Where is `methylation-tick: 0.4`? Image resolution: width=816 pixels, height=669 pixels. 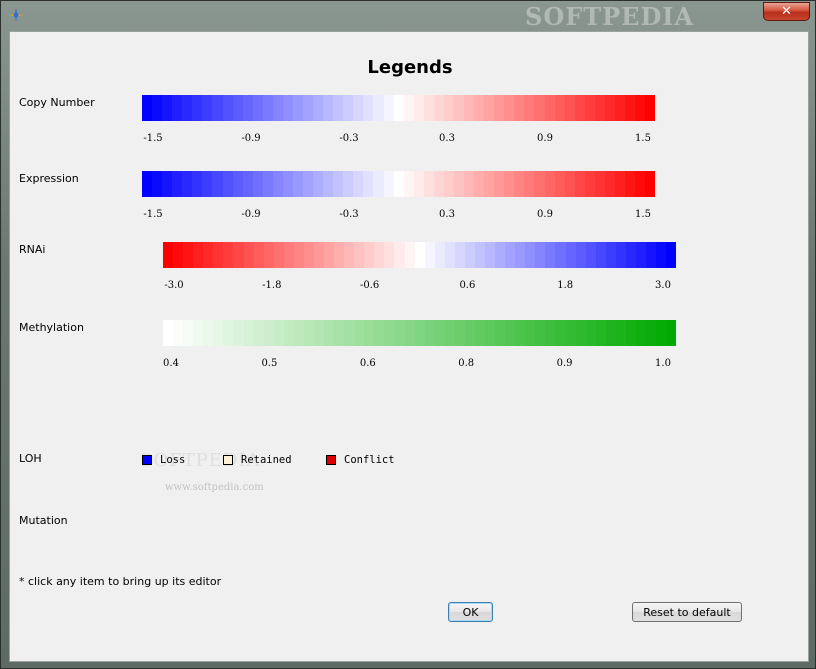
methylation-tick: 0.4 is located at coordinates (171, 363).